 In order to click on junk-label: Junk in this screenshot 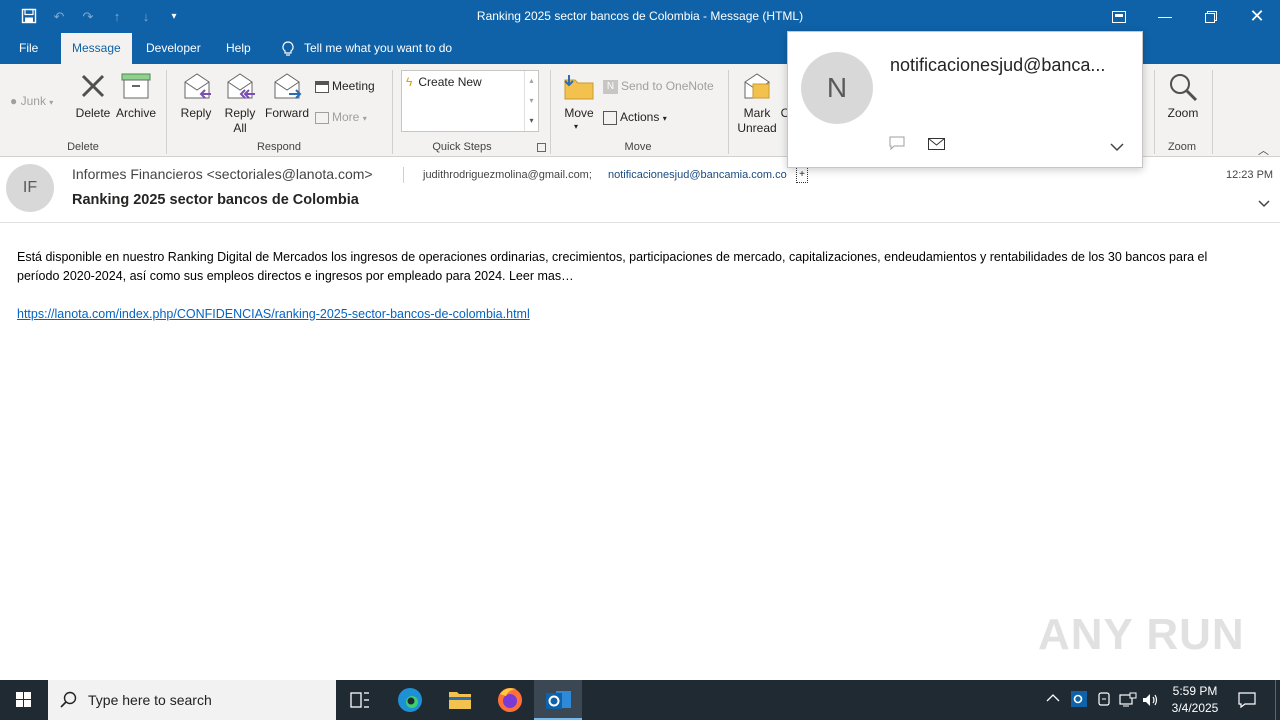, I will do `click(33, 101)`.